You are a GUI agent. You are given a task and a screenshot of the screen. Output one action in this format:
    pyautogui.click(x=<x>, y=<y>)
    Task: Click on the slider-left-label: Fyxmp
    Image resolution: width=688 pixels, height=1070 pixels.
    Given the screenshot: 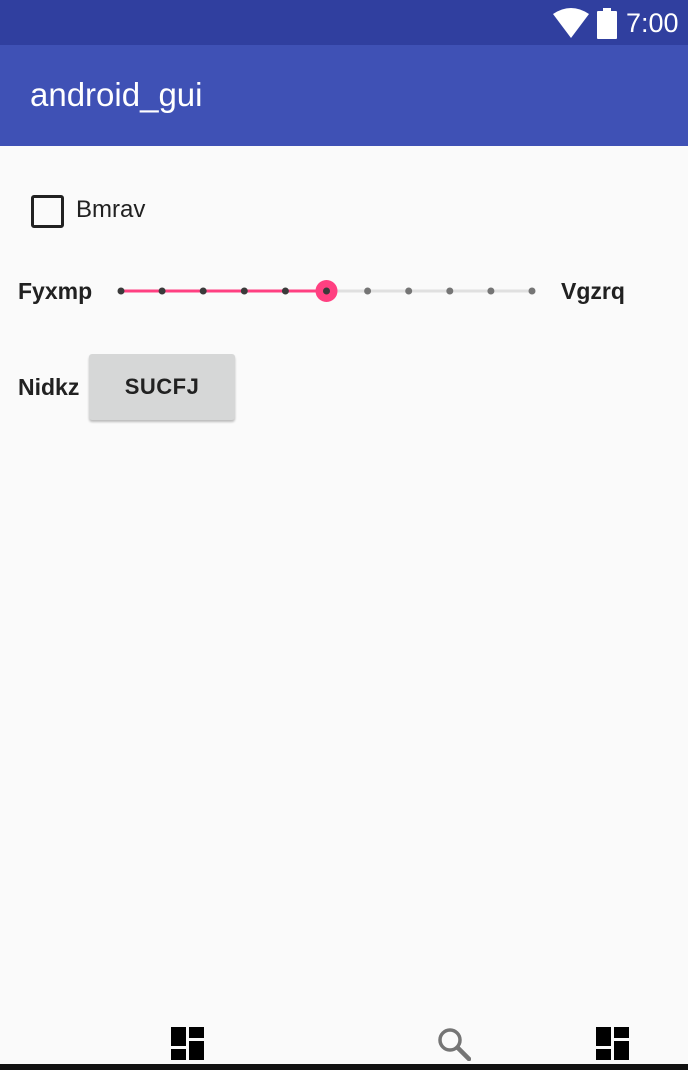 What is the action you would take?
    pyautogui.click(x=55, y=291)
    